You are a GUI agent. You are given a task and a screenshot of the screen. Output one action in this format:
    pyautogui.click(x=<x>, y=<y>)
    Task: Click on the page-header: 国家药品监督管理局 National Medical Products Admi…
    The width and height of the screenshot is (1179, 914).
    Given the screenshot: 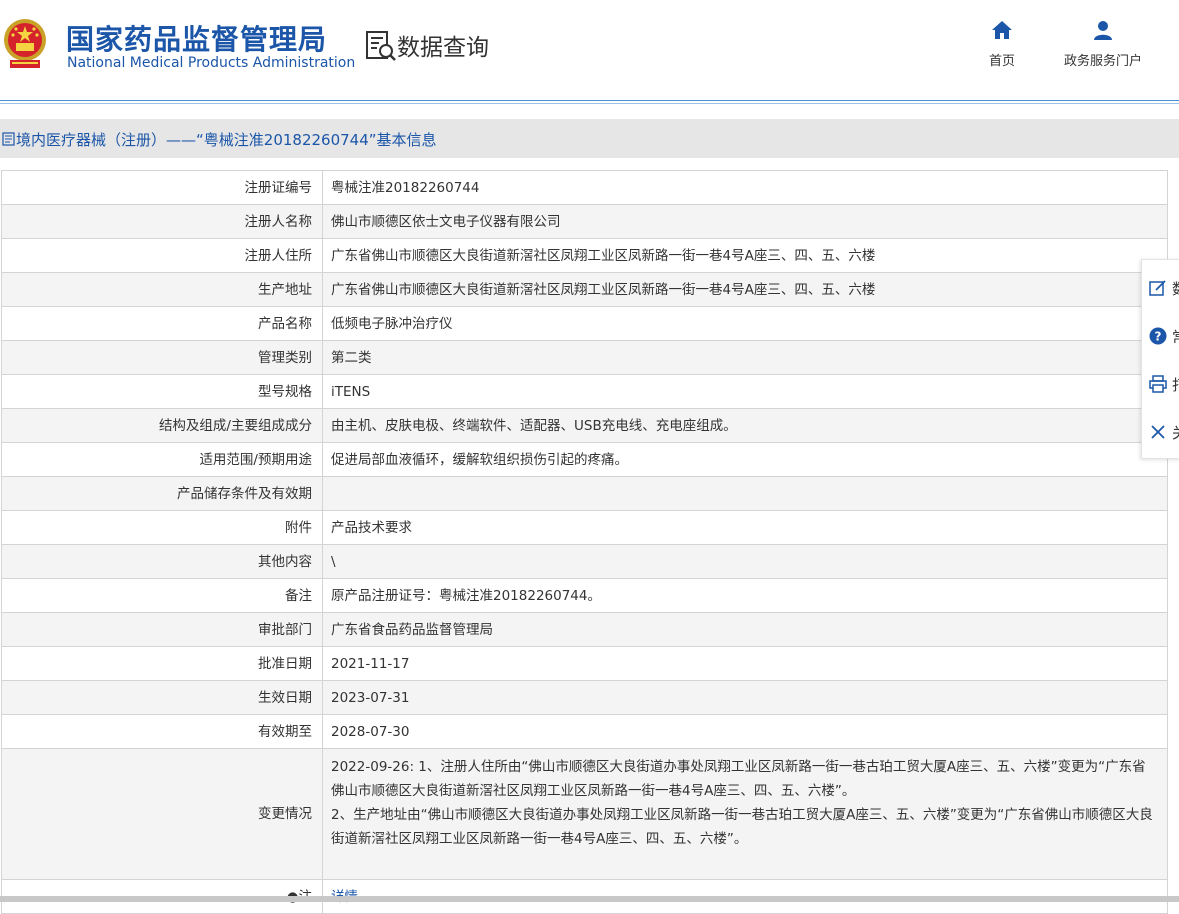 What is the action you would take?
    pyautogui.click(x=589, y=50)
    